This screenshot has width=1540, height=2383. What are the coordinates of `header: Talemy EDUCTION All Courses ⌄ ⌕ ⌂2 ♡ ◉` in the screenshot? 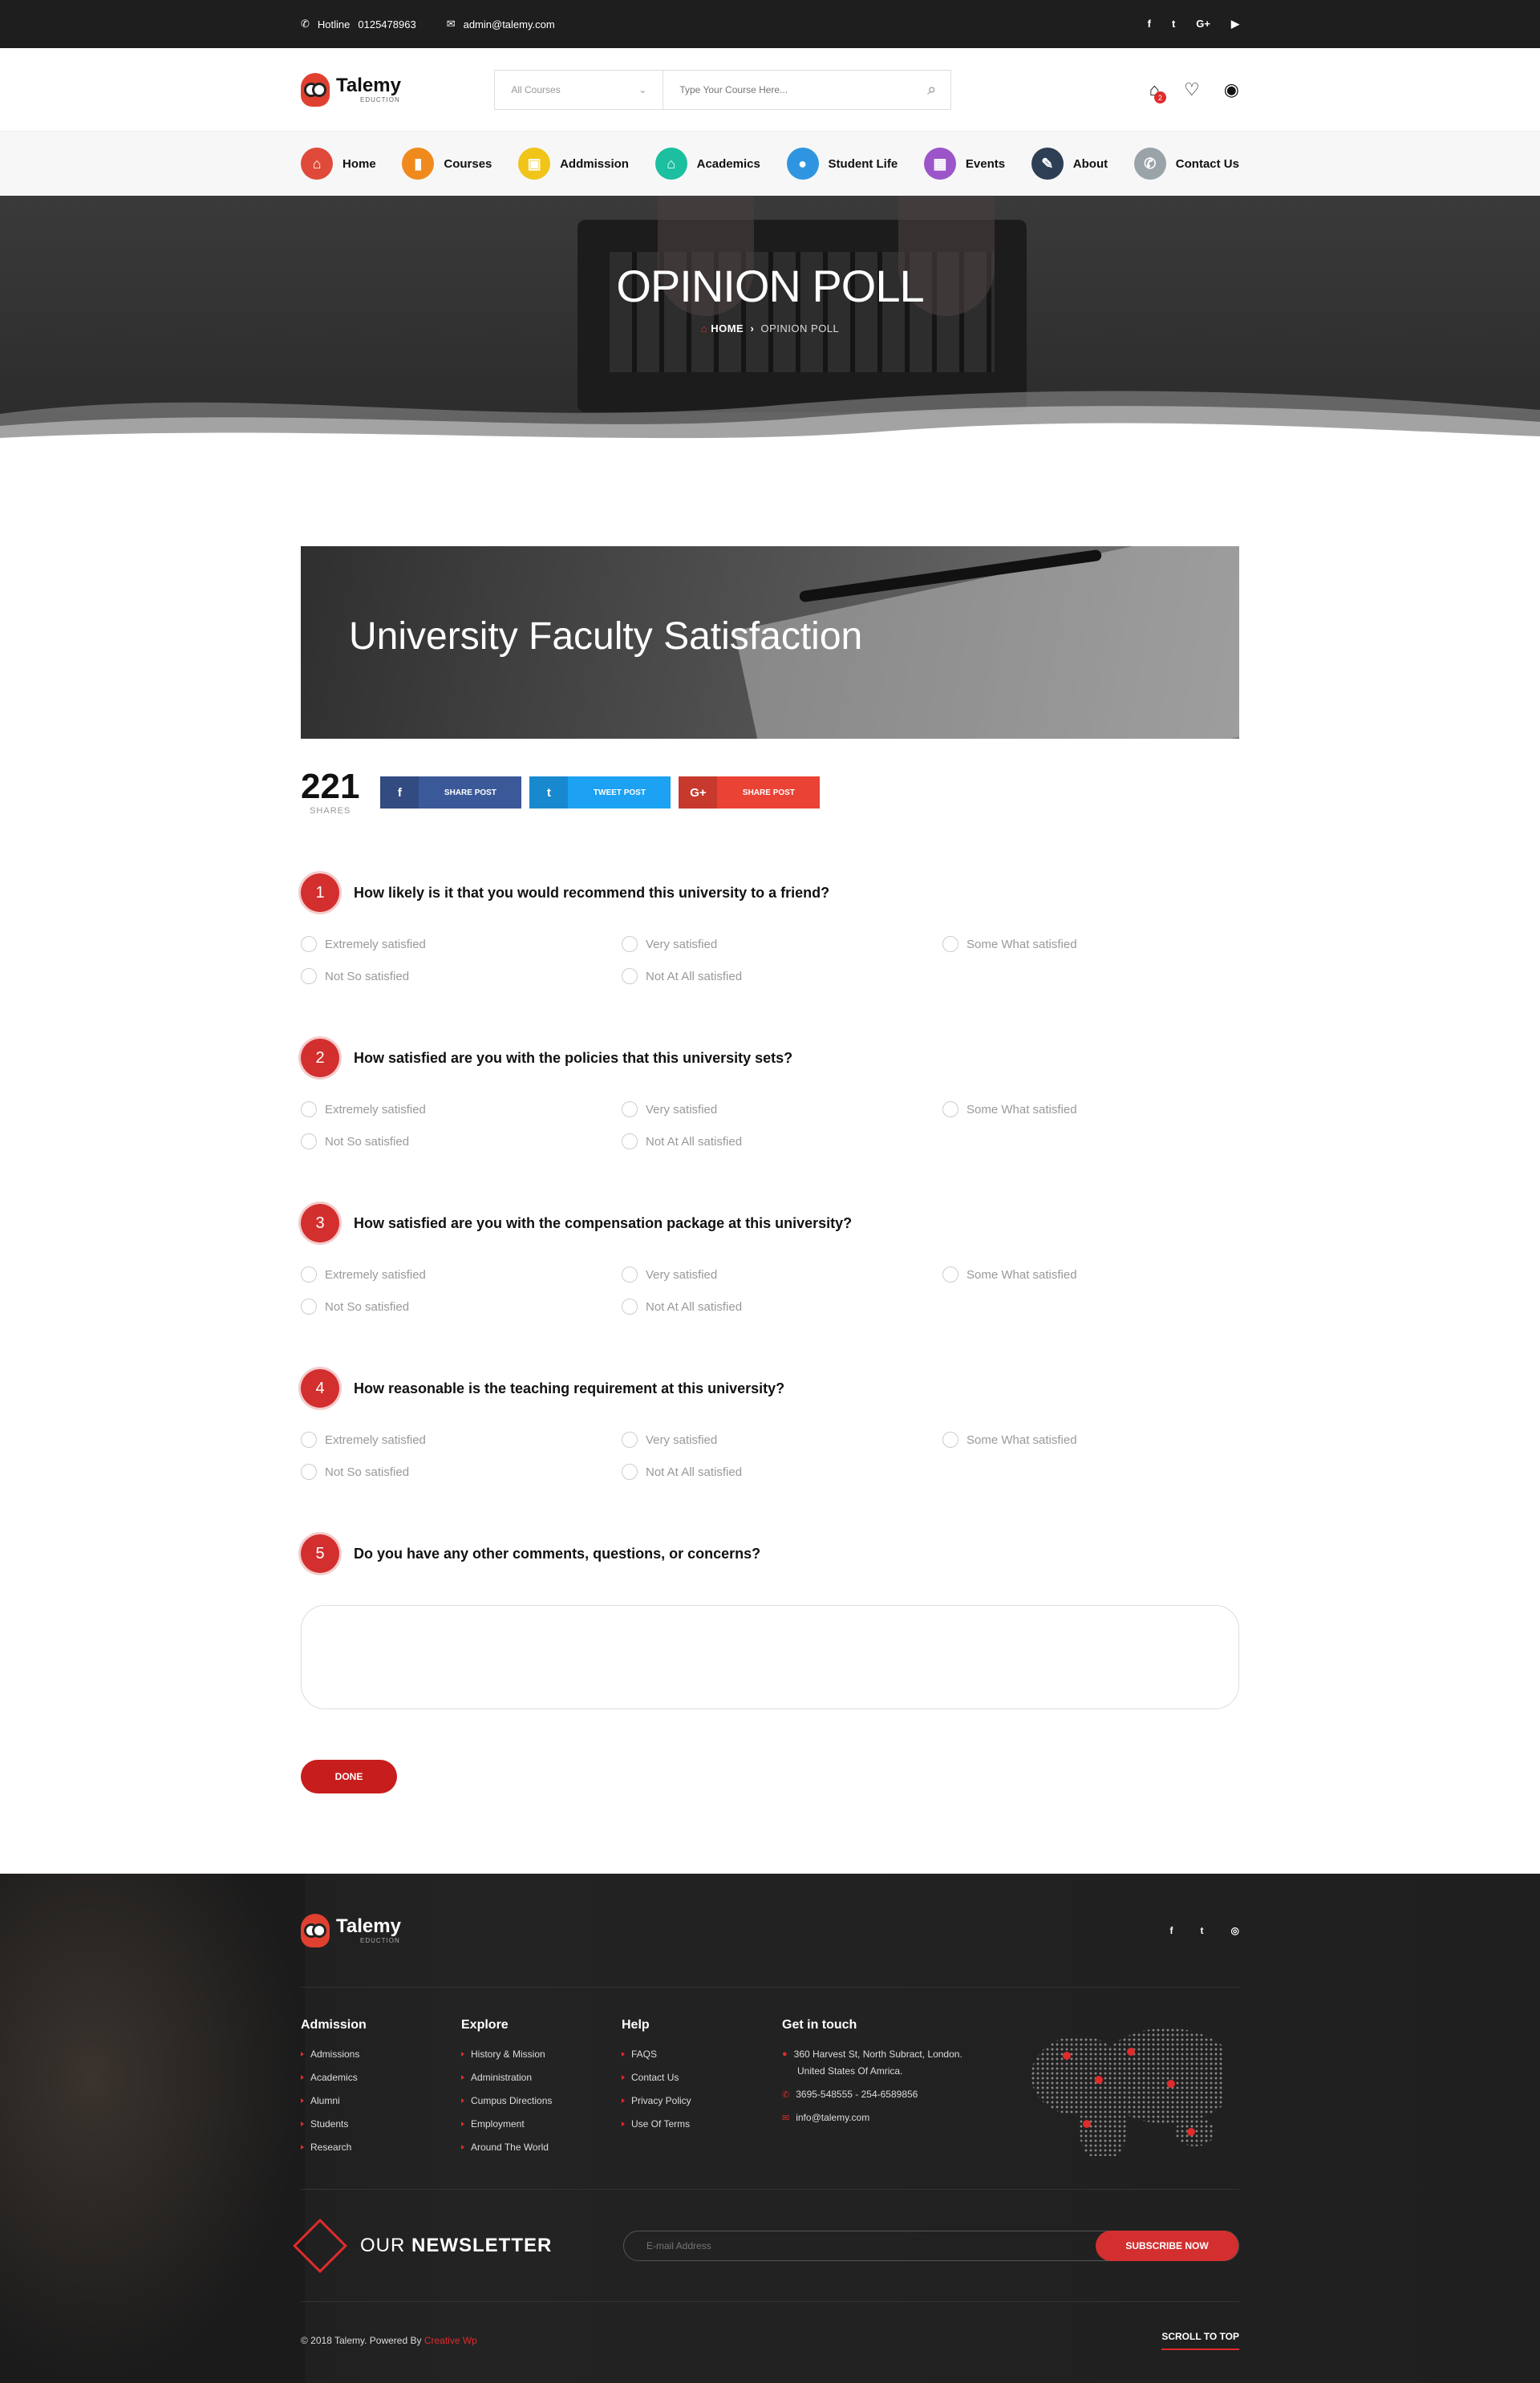 It's located at (770, 90).